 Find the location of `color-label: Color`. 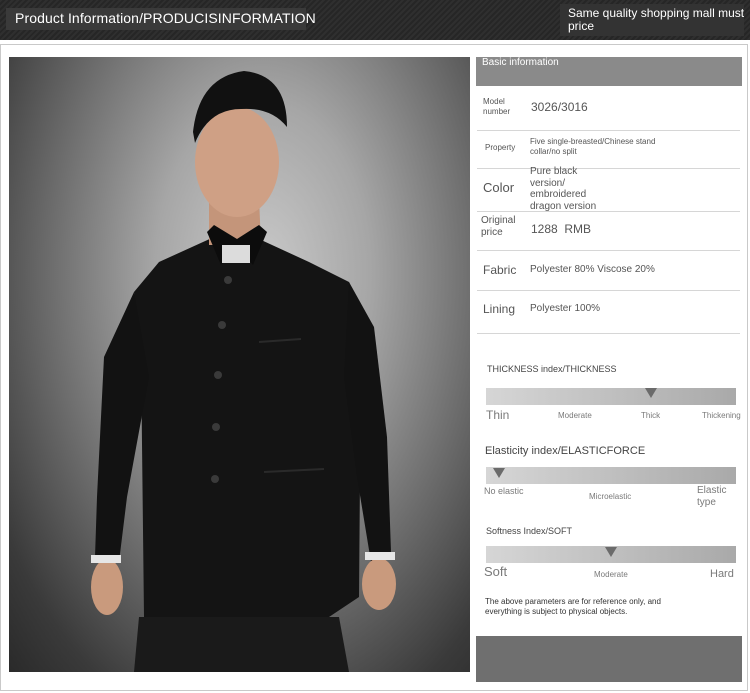

color-label: Color is located at coordinates (499, 187).